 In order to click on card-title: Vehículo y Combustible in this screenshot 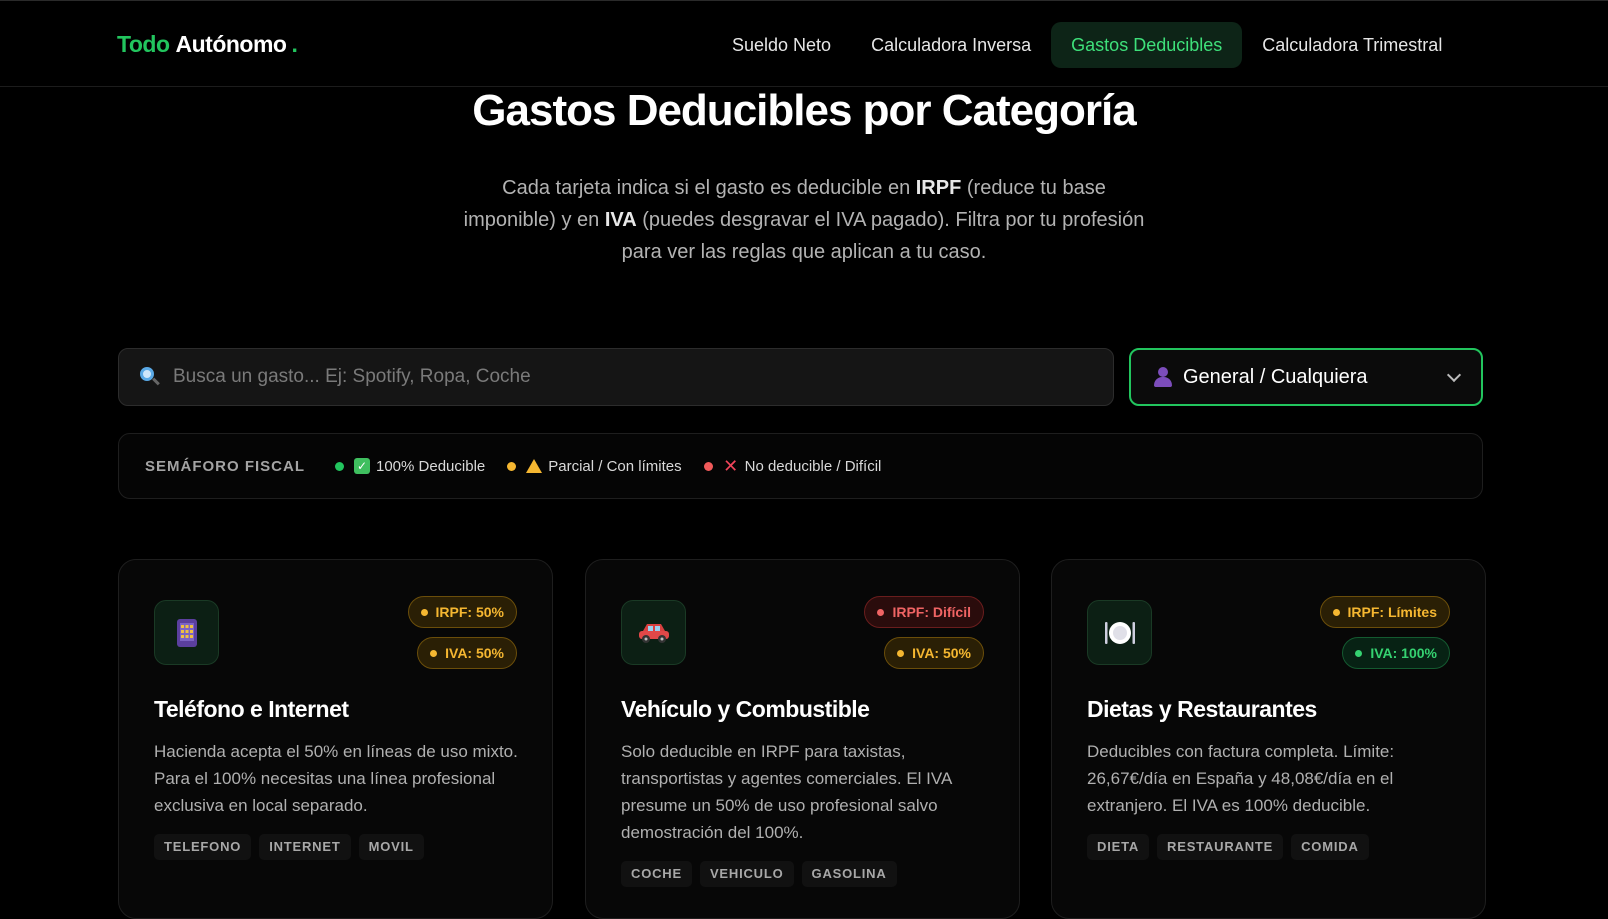, I will do `click(745, 709)`.